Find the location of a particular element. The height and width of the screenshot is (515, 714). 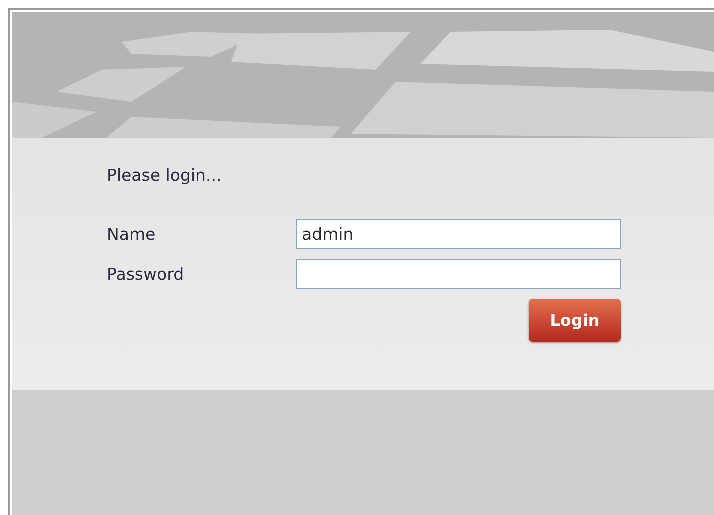

password-field is located at coordinates (458, 274).